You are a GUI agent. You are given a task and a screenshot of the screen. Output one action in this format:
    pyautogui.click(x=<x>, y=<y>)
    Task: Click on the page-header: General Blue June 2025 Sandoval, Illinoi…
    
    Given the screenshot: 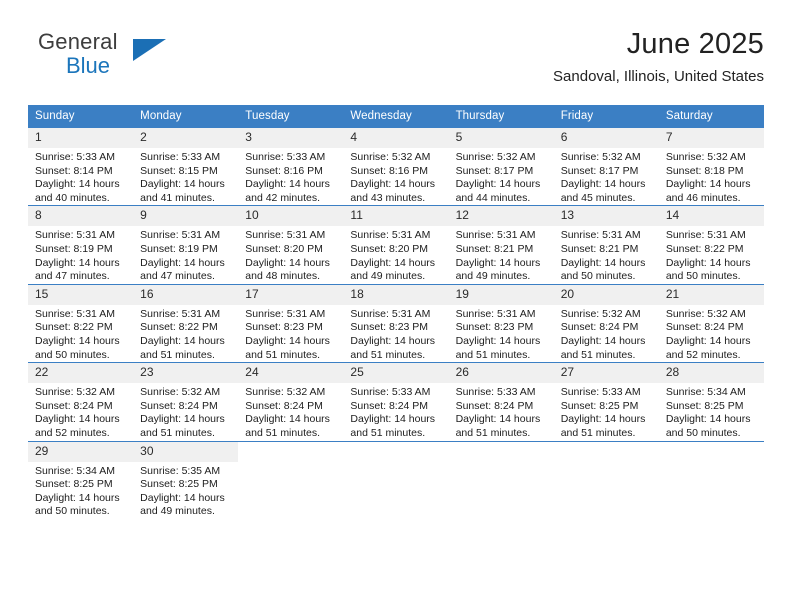 What is the action you would take?
    pyautogui.click(x=396, y=61)
    